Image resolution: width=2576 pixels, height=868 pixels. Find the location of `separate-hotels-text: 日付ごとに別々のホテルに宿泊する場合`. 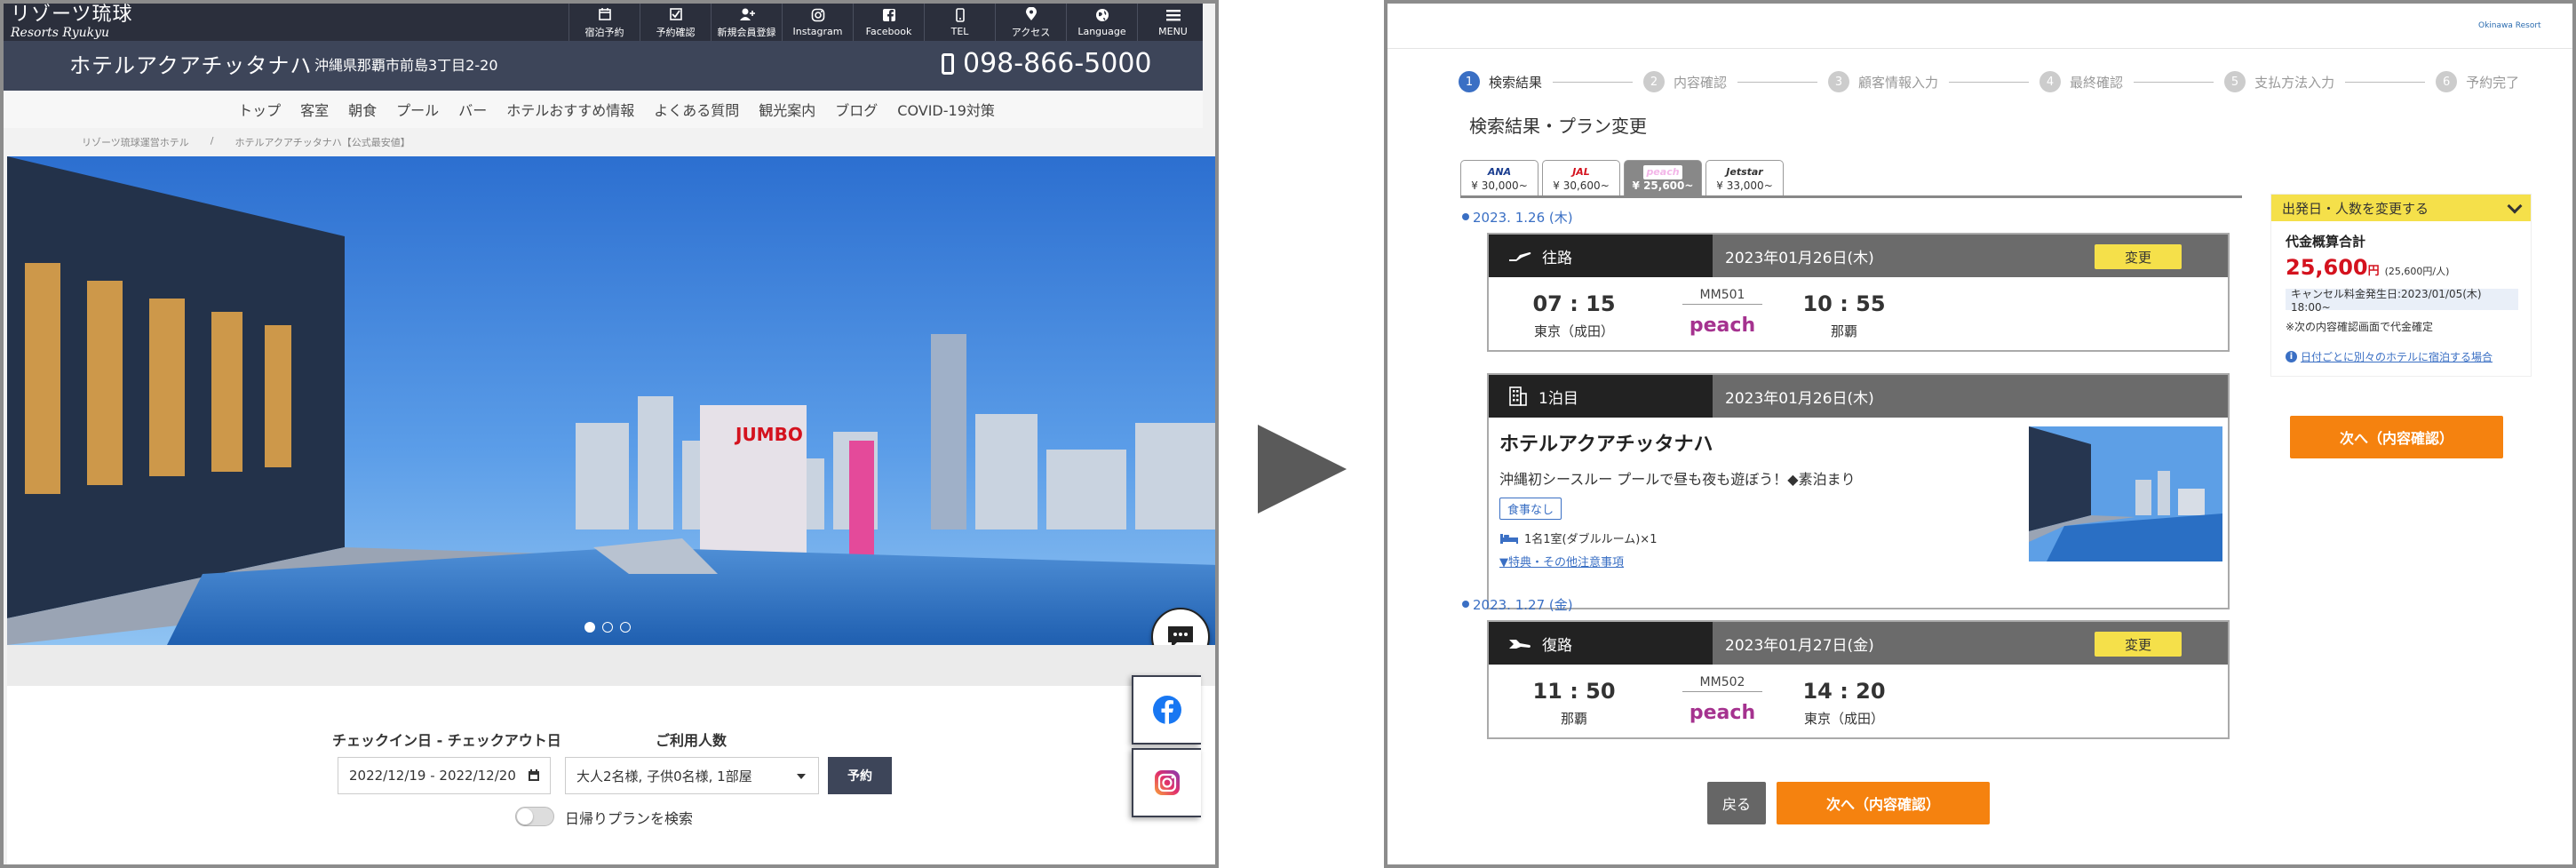

separate-hotels-text: 日付ごとに別々のホテルに宿泊する場合 is located at coordinates (2397, 357).